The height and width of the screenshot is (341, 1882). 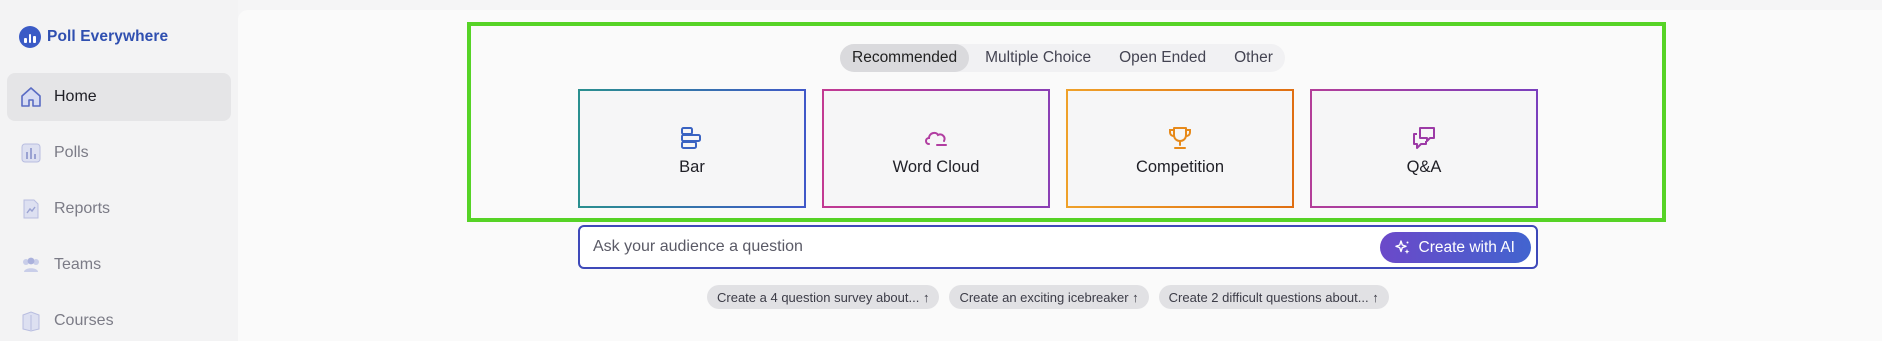 What do you see at coordinates (936, 167) in the screenshot?
I see `card-label: Word Cloud` at bounding box center [936, 167].